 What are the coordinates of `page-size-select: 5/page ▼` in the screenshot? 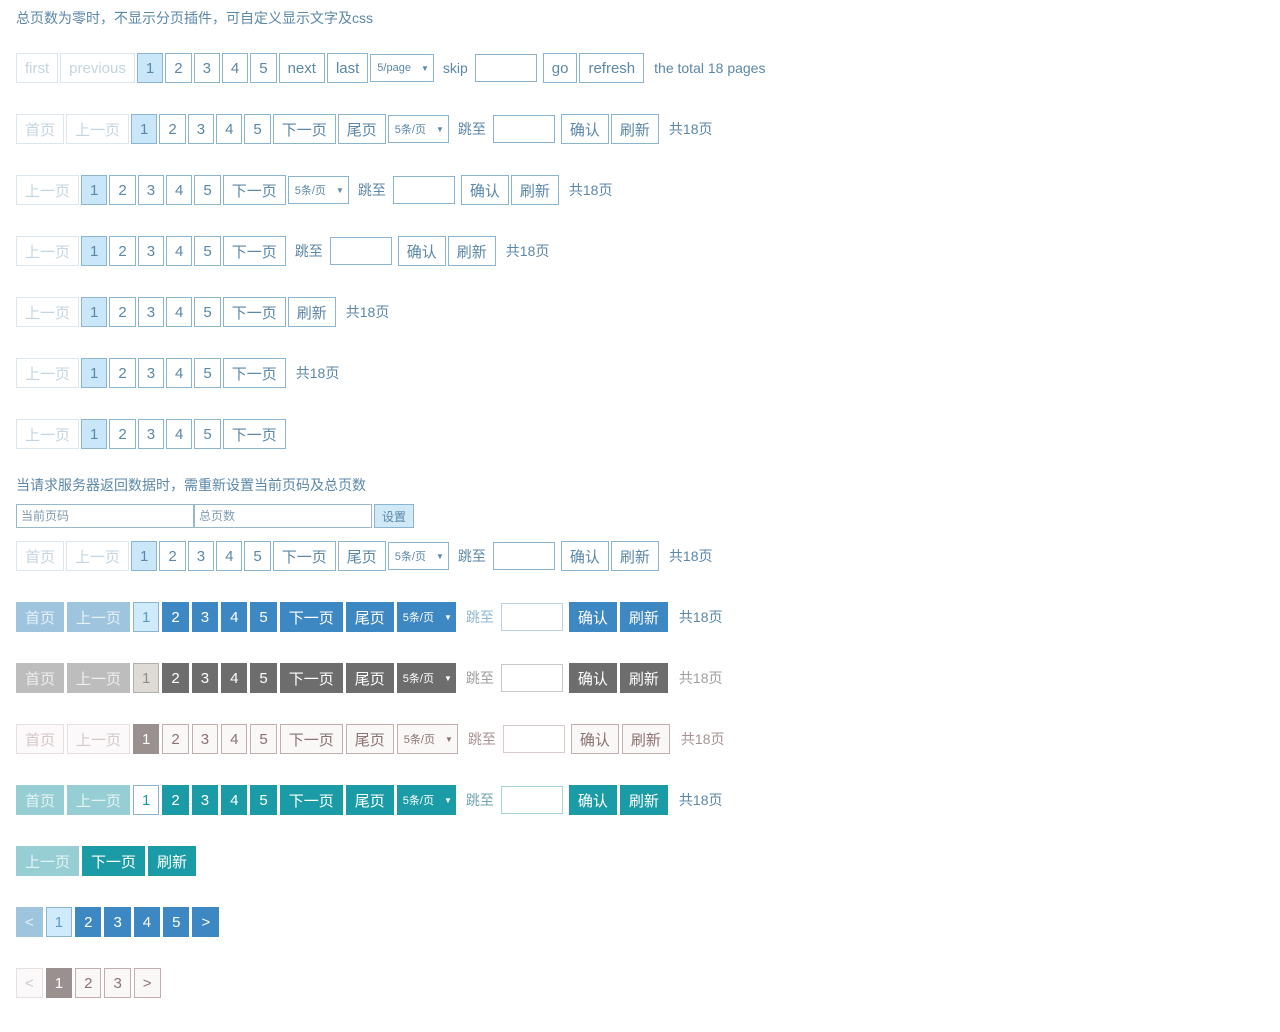 It's located at (402, 68).